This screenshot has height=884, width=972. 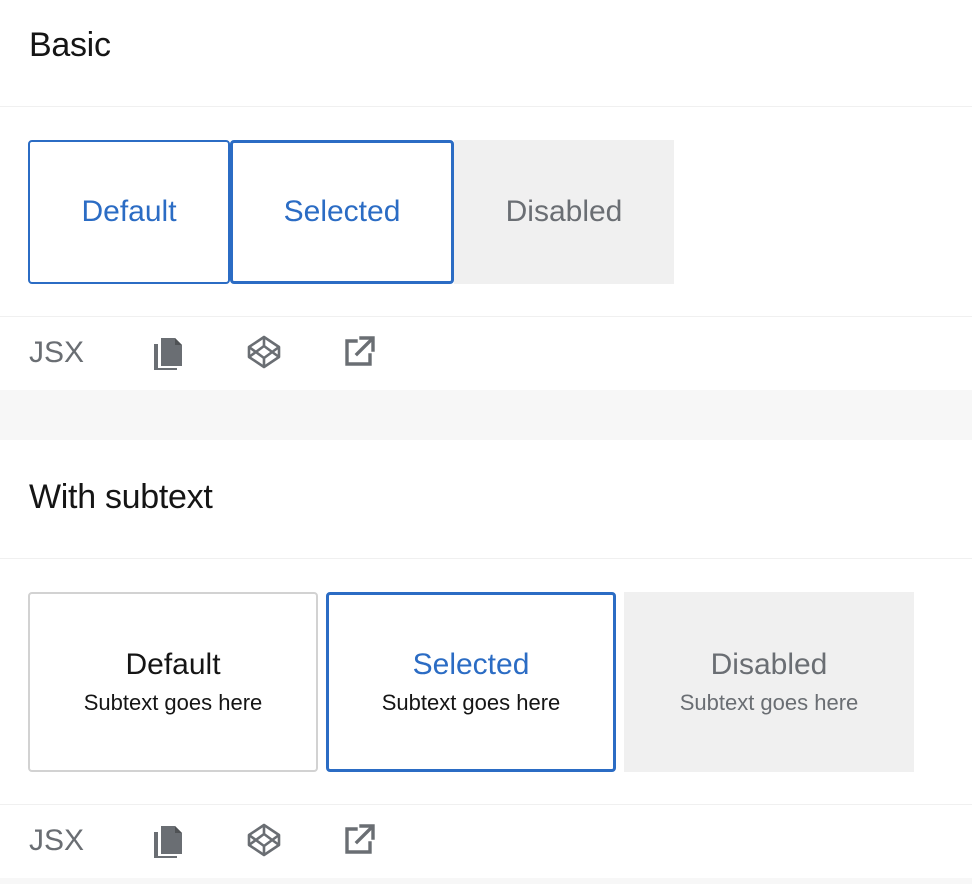 I want to click on tile-default: Default, so click(x=129, y=212).